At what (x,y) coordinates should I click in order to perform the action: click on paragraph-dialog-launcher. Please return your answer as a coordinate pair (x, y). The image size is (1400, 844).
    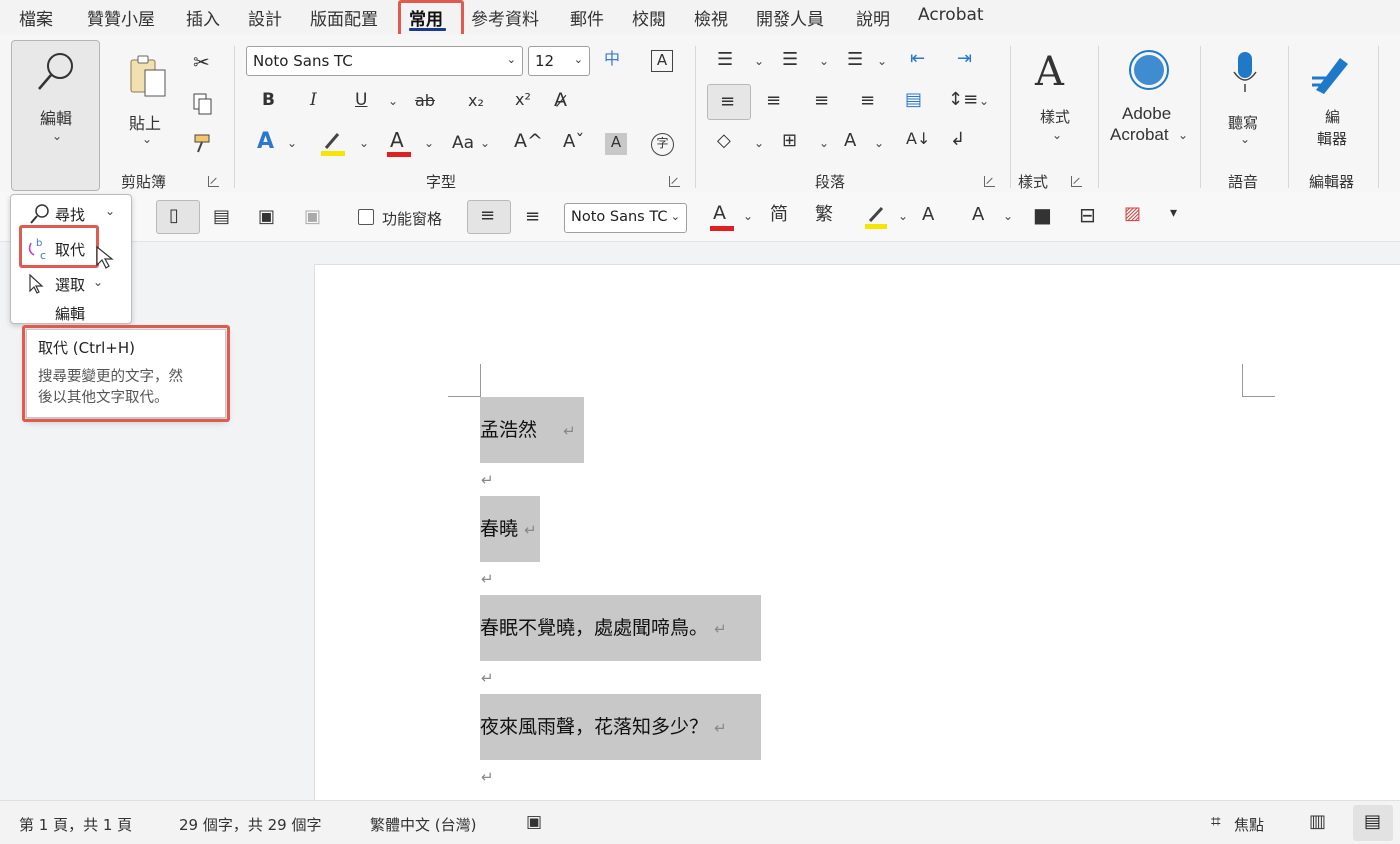
    Looking at the image, I should click on (989, 181).